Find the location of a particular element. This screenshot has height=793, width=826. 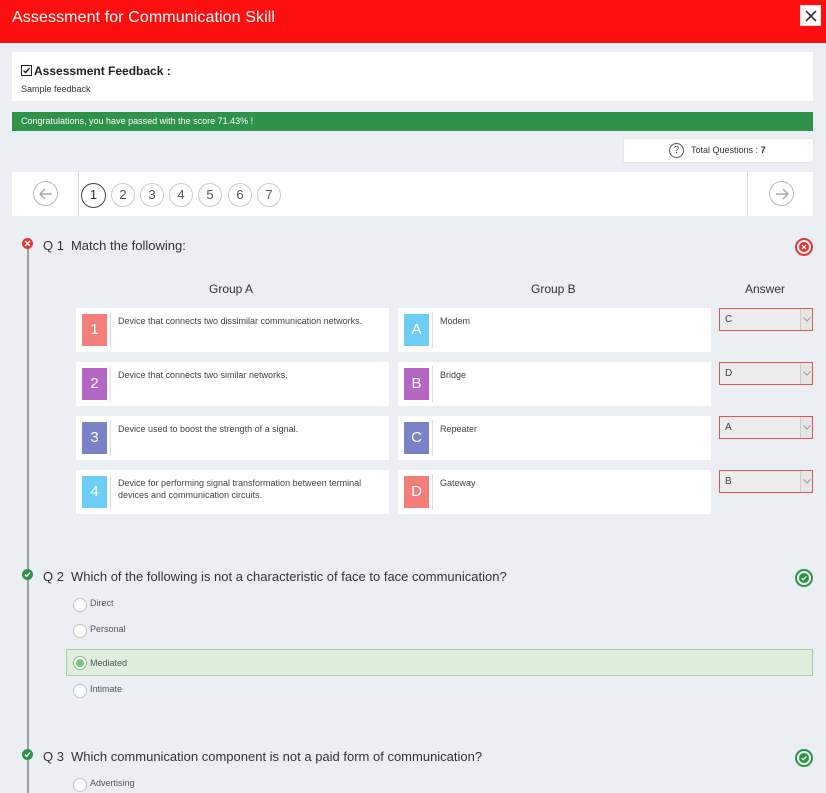

question-2-number: Q 2 is located at coordinates (53, 576).